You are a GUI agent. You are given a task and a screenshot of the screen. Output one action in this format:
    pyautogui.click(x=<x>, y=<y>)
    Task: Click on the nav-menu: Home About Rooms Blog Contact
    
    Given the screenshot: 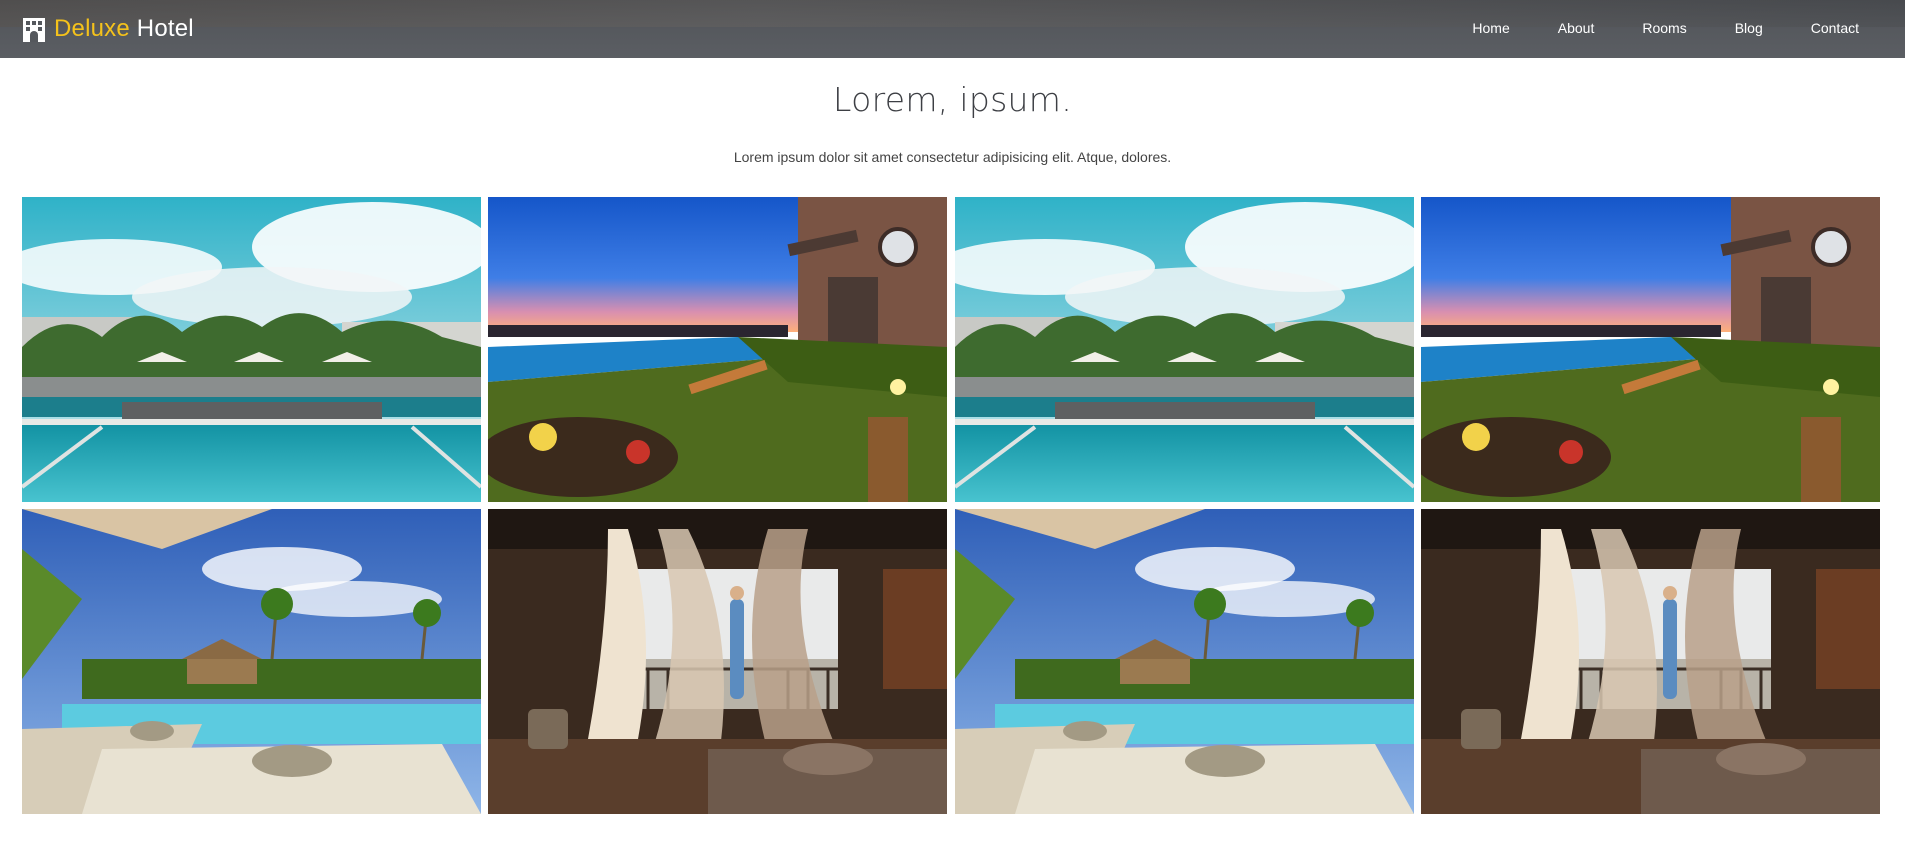 What is the action you would take?
    pyautogui.click(x=1665, y=29)
    